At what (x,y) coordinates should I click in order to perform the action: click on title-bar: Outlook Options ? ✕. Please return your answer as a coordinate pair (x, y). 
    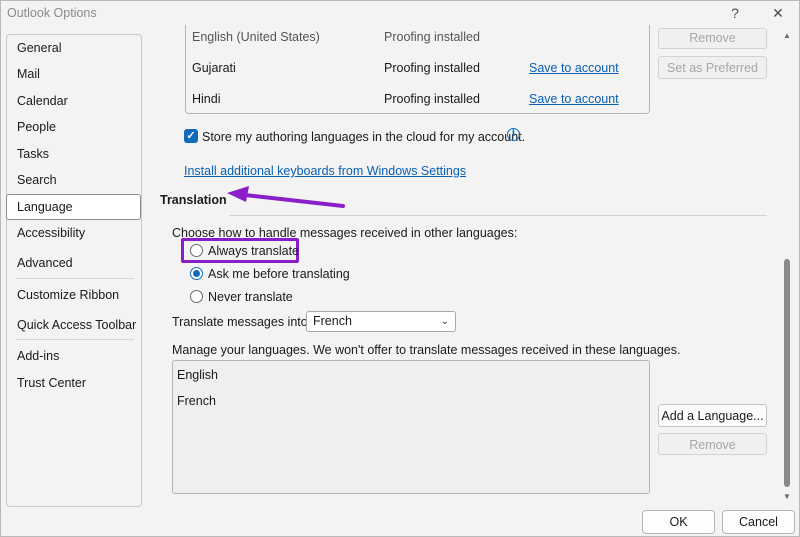
    Looking at the image, I should click on (400, 13).